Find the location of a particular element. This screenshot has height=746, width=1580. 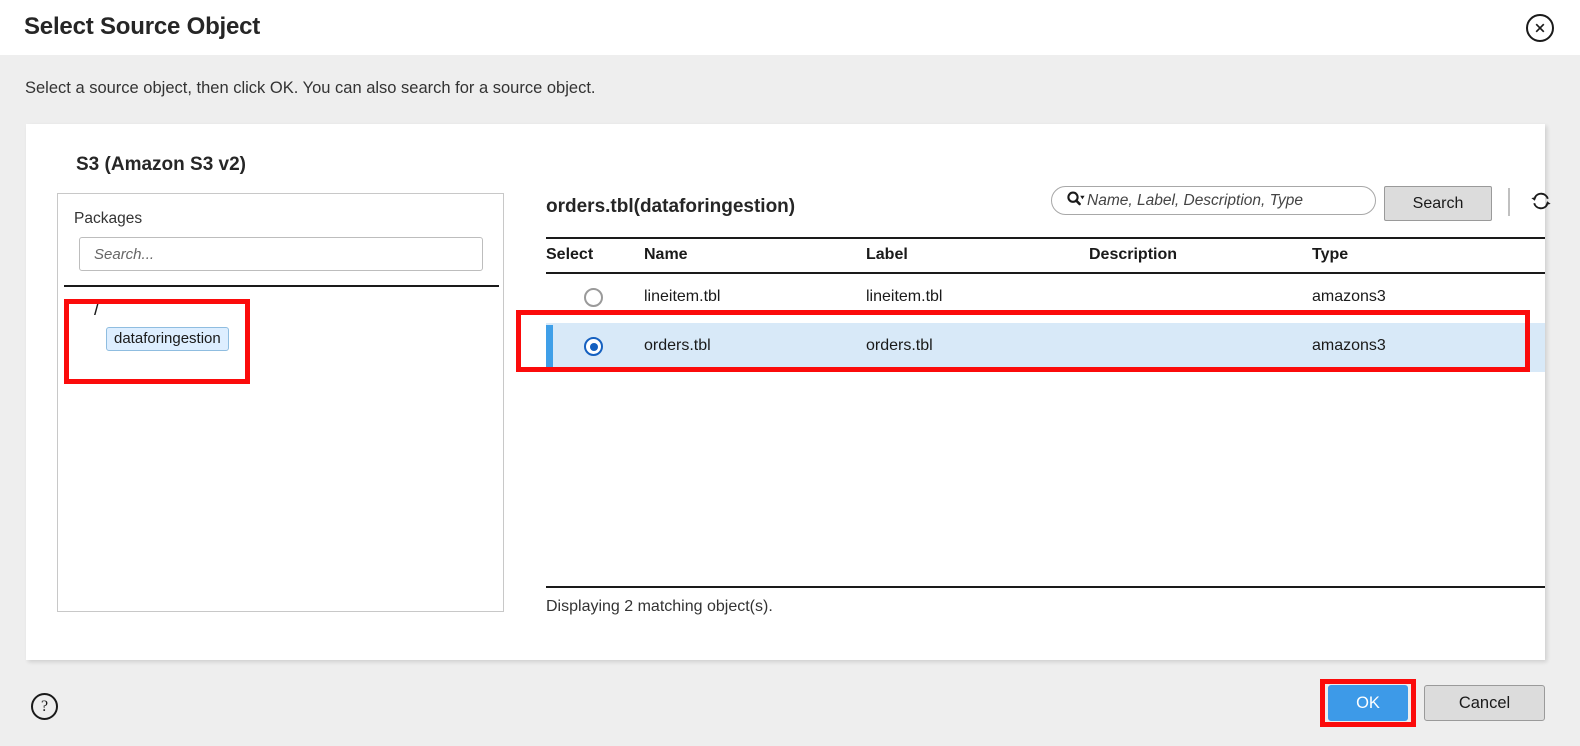

close-icon is located at coordinates (1540, 28).